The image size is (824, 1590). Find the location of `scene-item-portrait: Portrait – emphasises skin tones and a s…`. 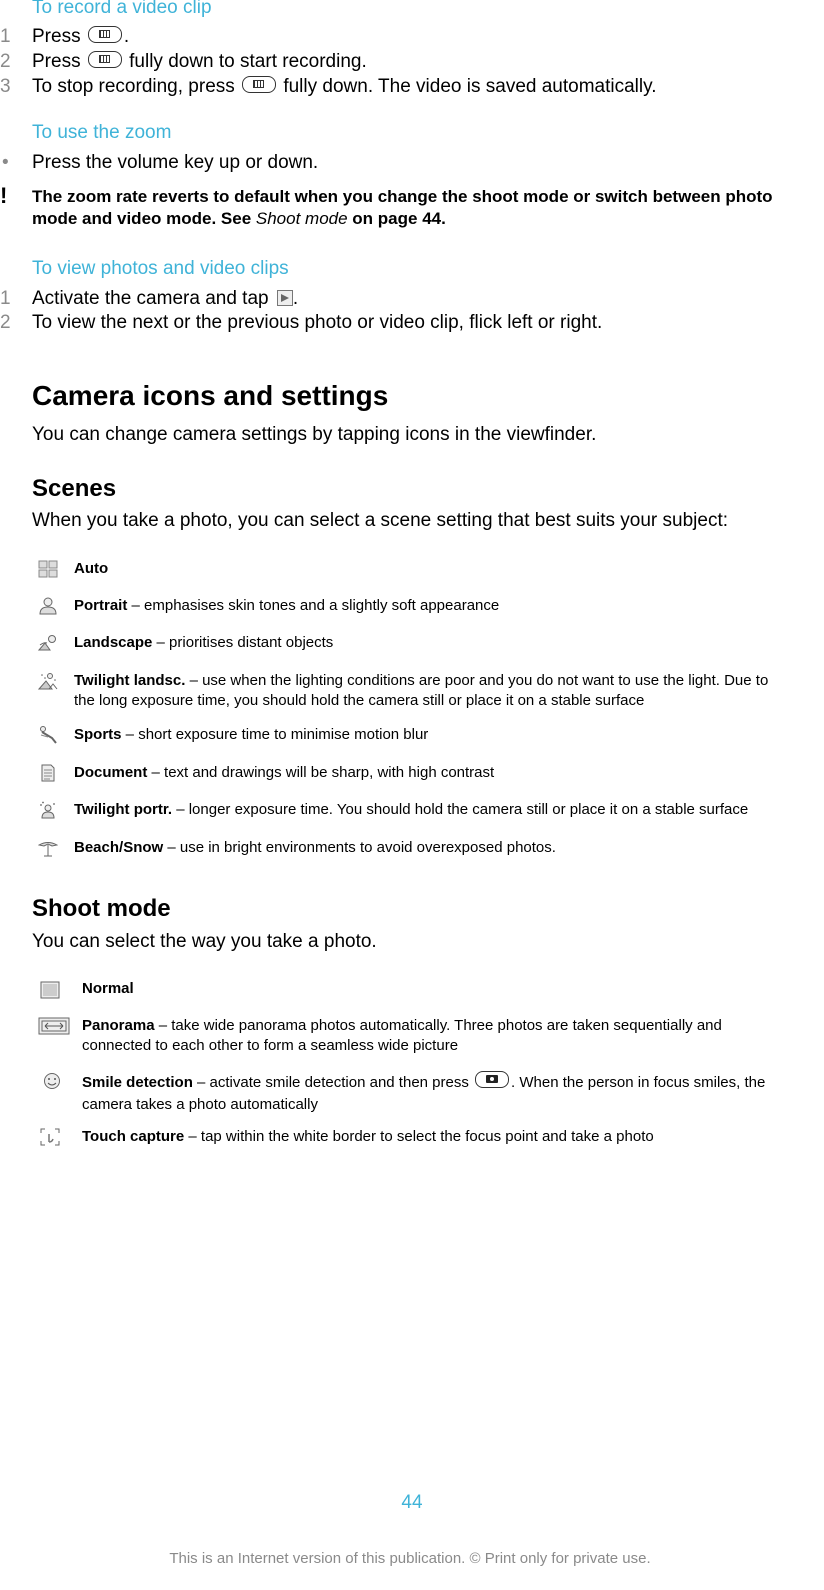

scene-item-portrait: Portrait – emphasises skin tones and a s… is located at coordinates (287, 605).